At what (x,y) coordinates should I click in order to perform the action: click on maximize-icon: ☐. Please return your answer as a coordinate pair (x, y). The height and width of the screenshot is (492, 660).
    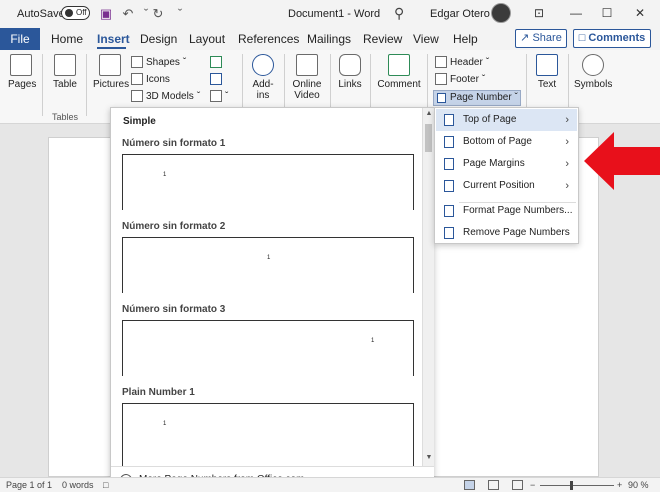
    Looking at the image, I should click on (607, 13).